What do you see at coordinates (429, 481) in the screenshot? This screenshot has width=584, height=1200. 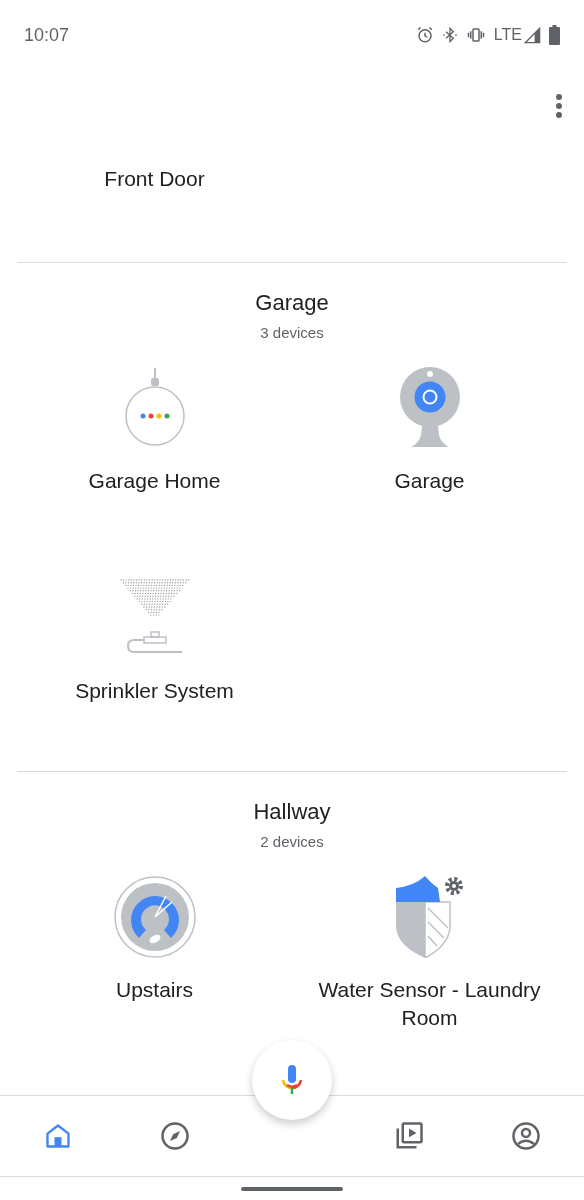 I see `device-name: Garage` at bounding box center [429, 481].